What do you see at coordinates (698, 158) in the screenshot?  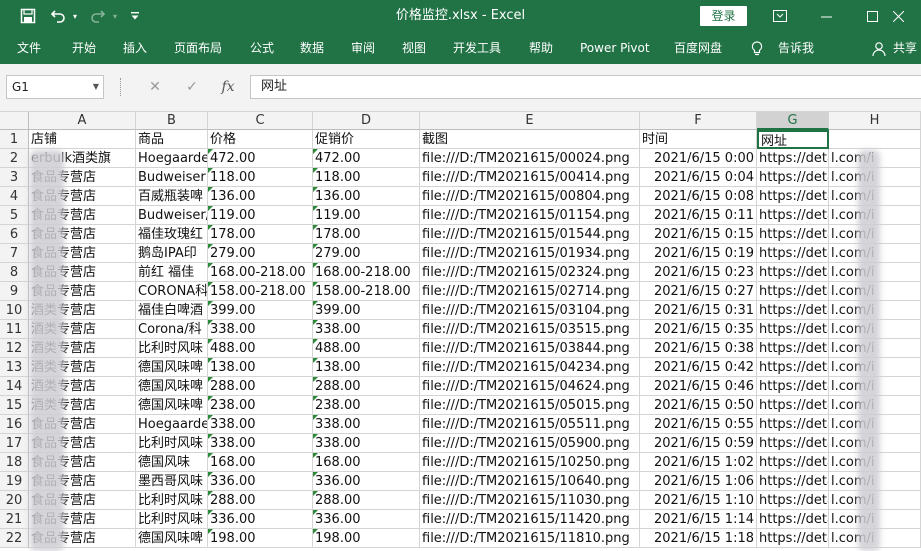 I see `table-cell: 2021/6/15 0:00` at bounding box center [698, 158].